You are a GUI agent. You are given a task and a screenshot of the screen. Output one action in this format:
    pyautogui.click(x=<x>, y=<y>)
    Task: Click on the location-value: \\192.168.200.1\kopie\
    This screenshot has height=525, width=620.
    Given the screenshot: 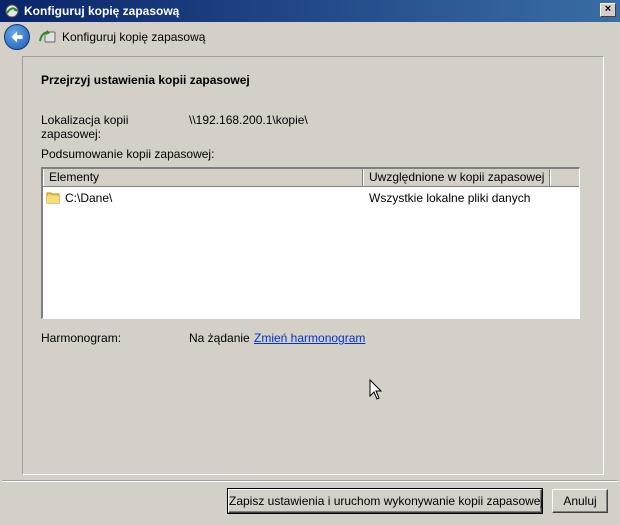 What is the action you would take?
    pyautogui.click(x=248, y=120)
    